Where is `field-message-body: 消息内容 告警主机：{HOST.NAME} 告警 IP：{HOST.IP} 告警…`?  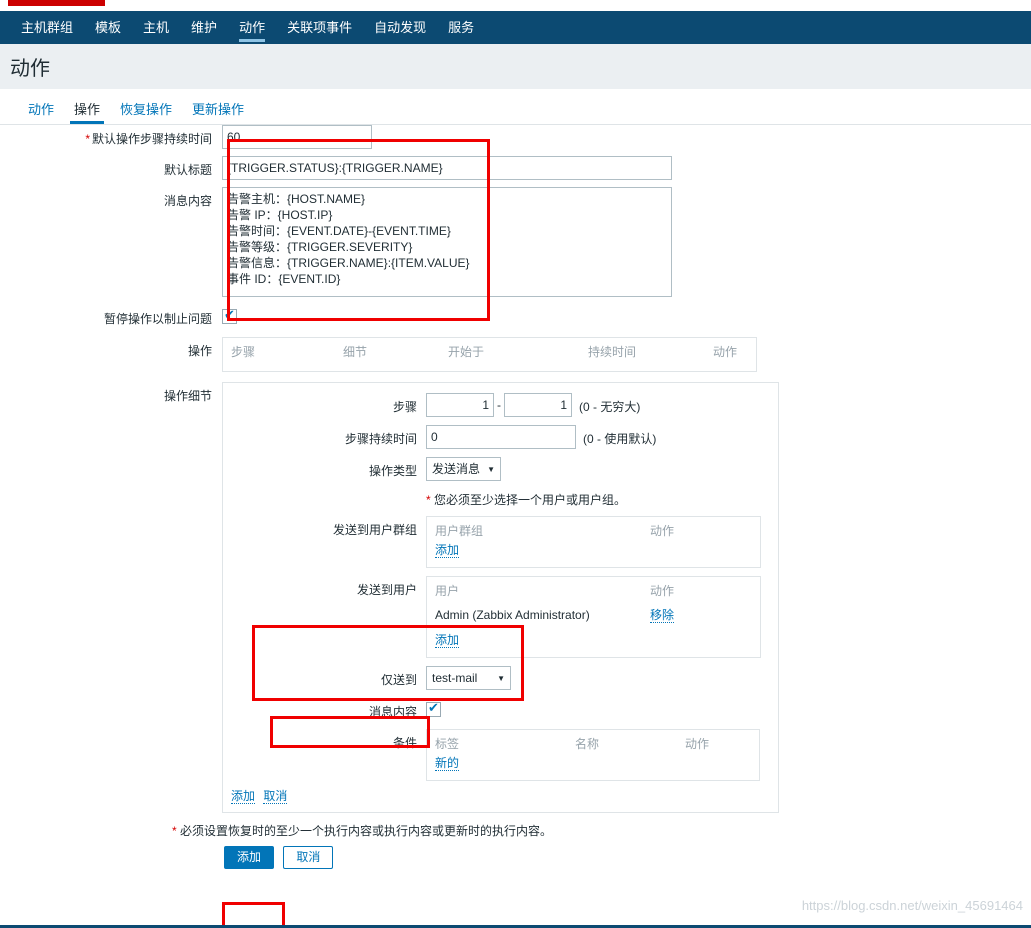 field-message-body: 消息内容 告警主机：{HOST.NAME} 告警 IP：{HOST.IP} 告警… is located at coordinates (515, 242).